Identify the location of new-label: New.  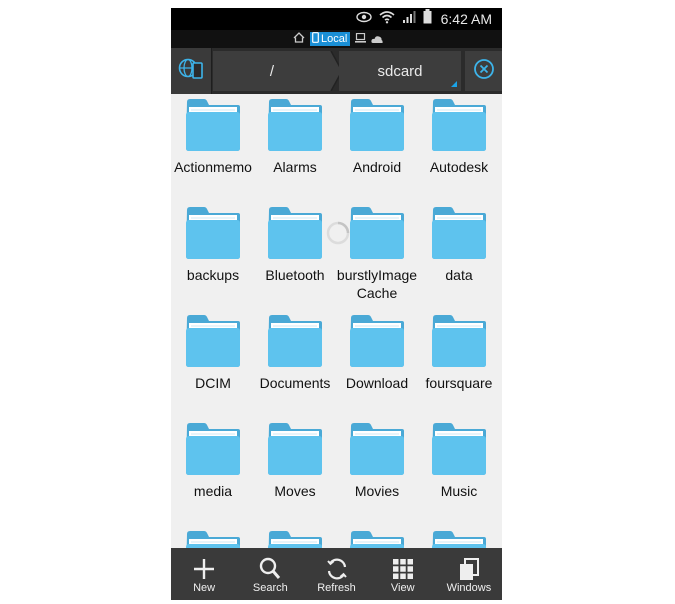
(204, 588).